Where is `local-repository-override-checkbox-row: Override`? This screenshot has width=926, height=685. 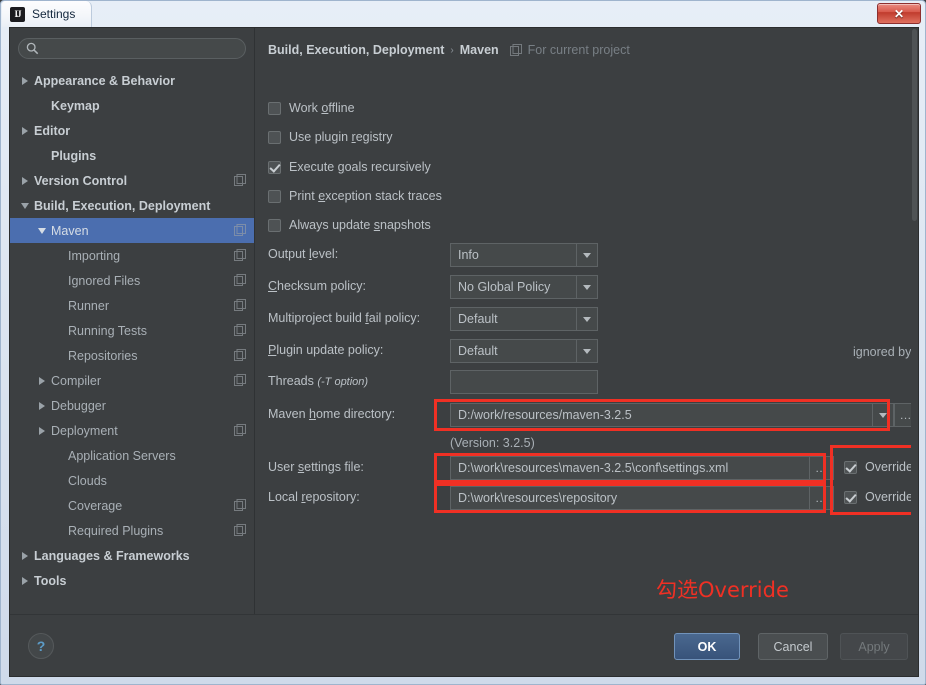 local-repository-override-checkbox-row: Override is located at coordinates (878, 497).